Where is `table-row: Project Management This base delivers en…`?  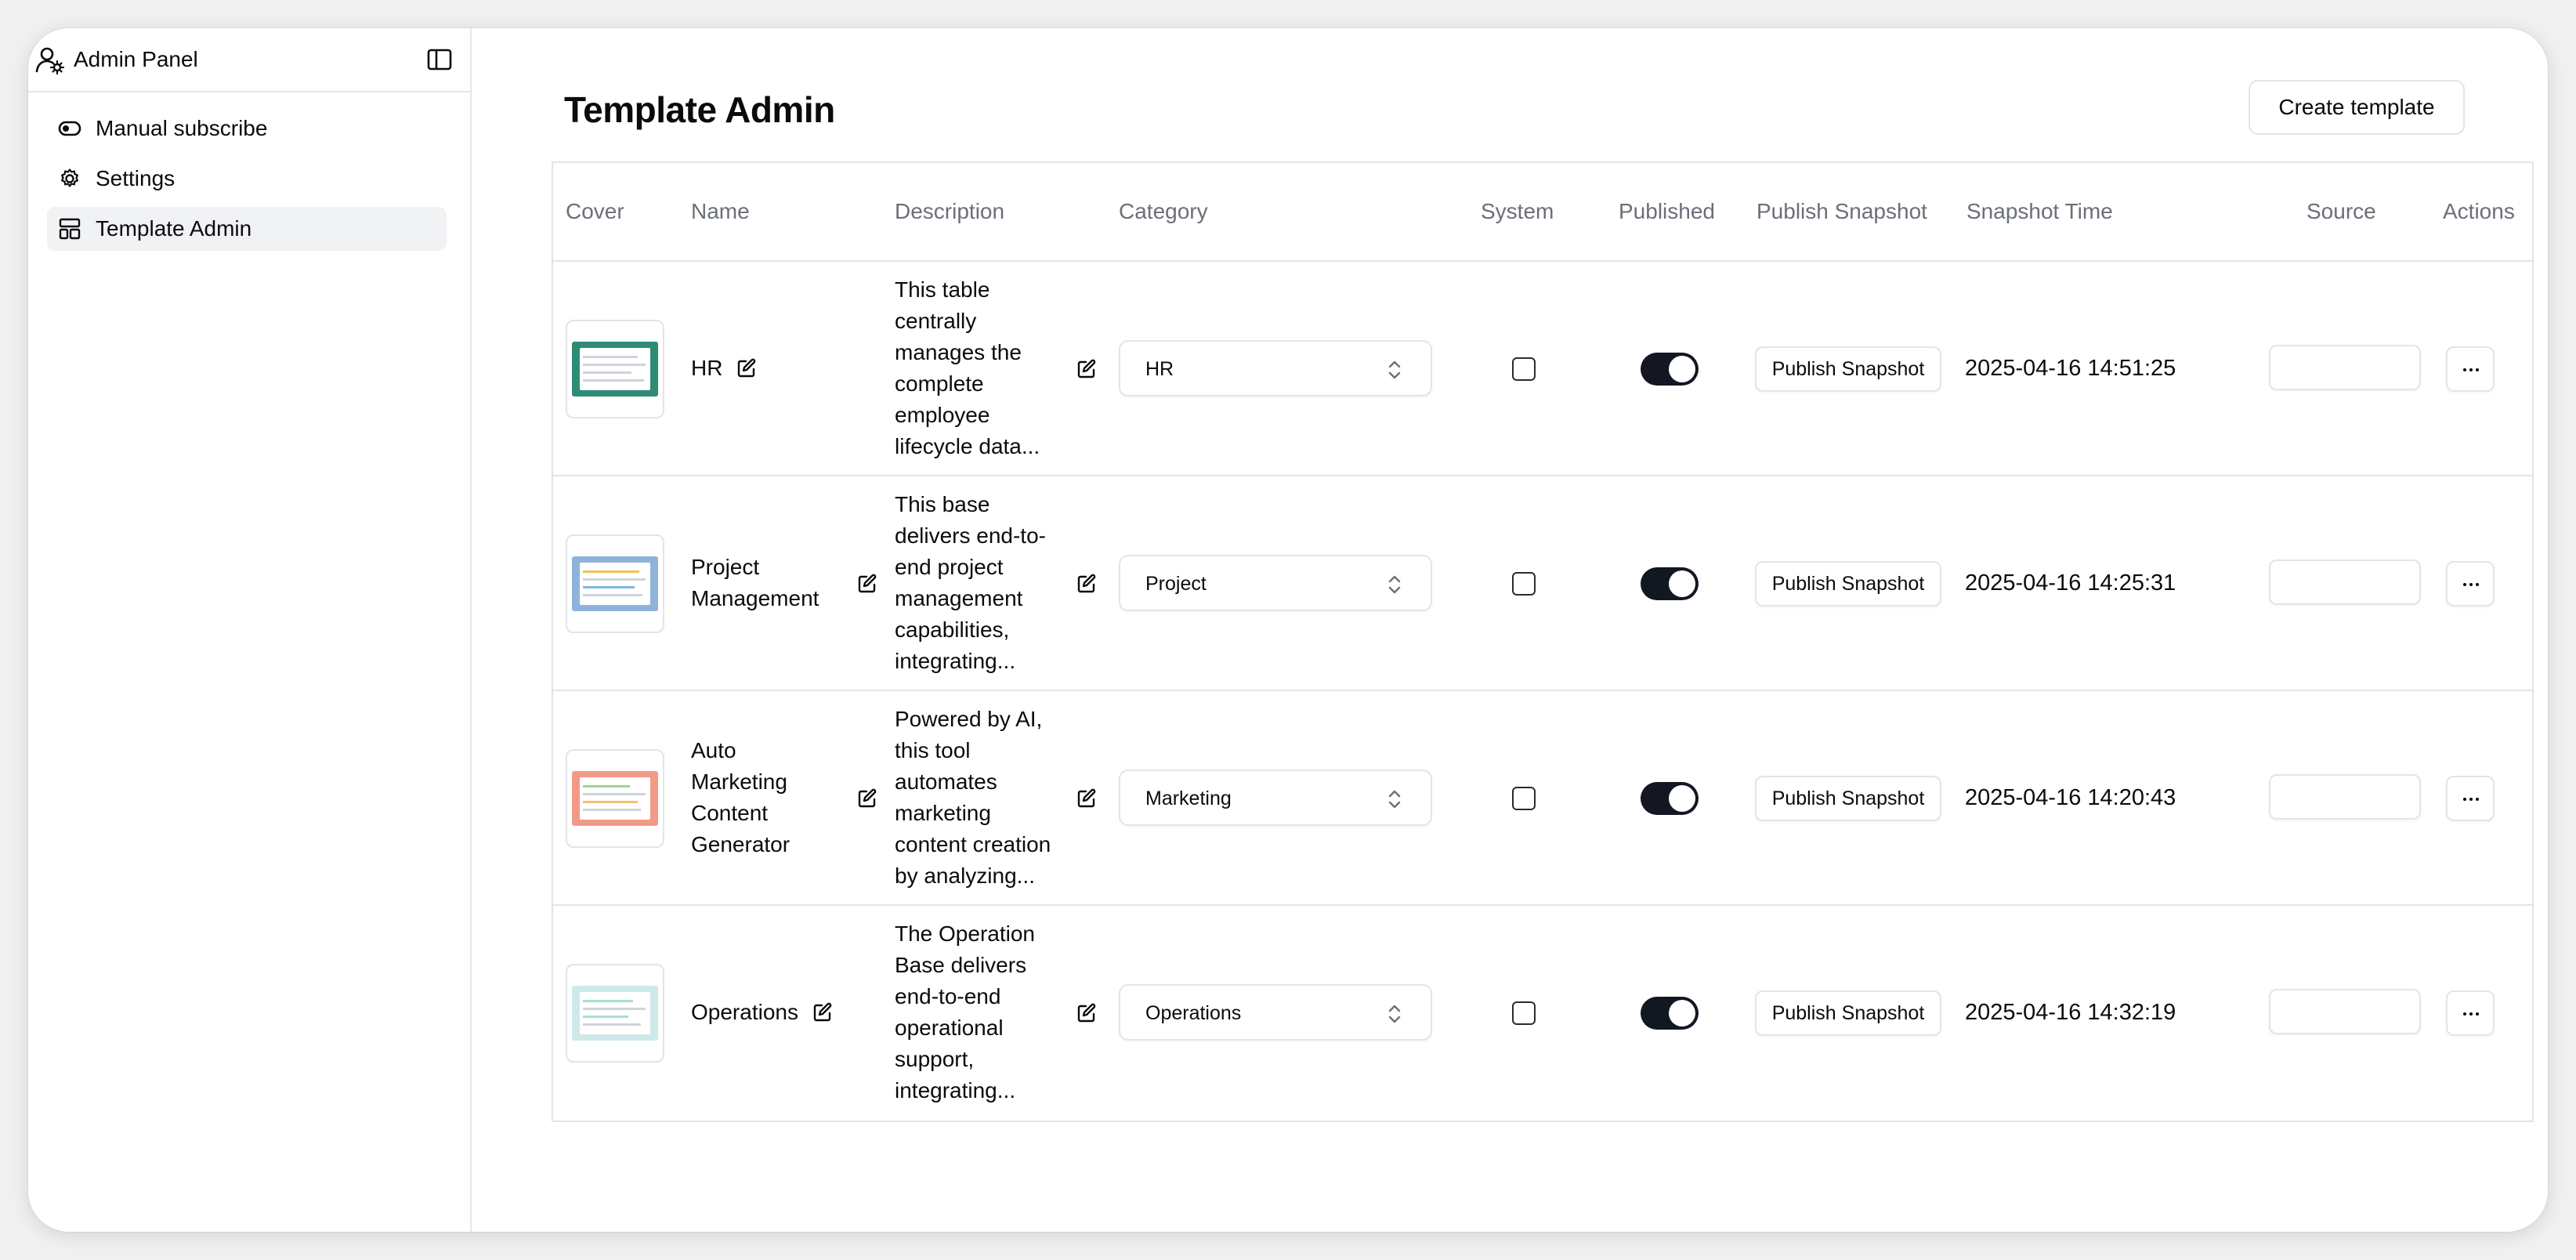
table-row: Project Management This base delivers en… is located at coordinates (1543, 583).